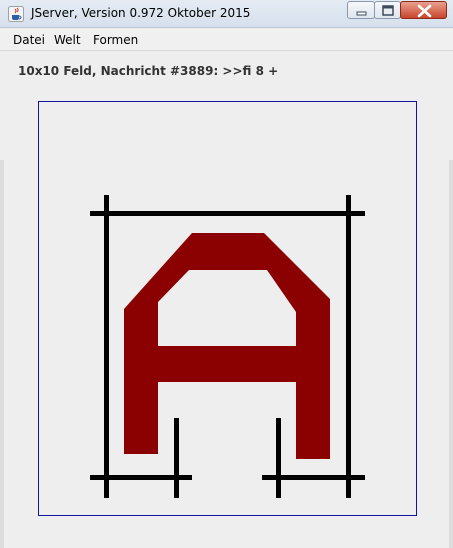 The image size is (453, 548). I want to click on window-title: JServer, Version 0.972 Oktober 2015, so click(141, 13).